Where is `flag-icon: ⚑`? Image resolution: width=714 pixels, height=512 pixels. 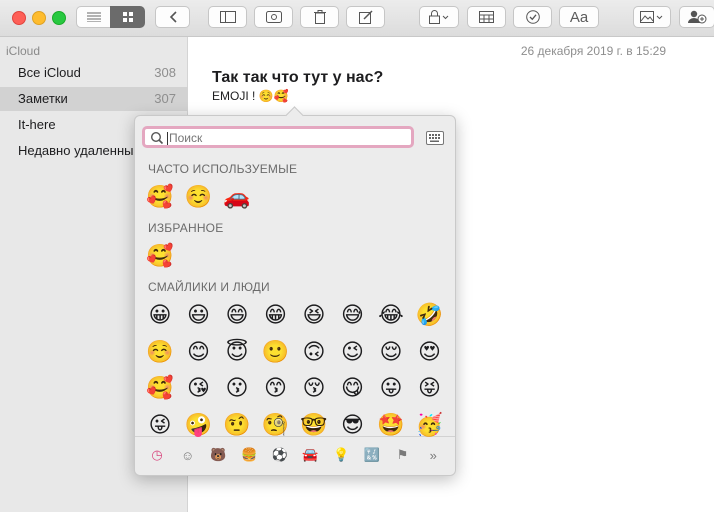 flag-icon: ⚑ is located at coordinates (403, 455).